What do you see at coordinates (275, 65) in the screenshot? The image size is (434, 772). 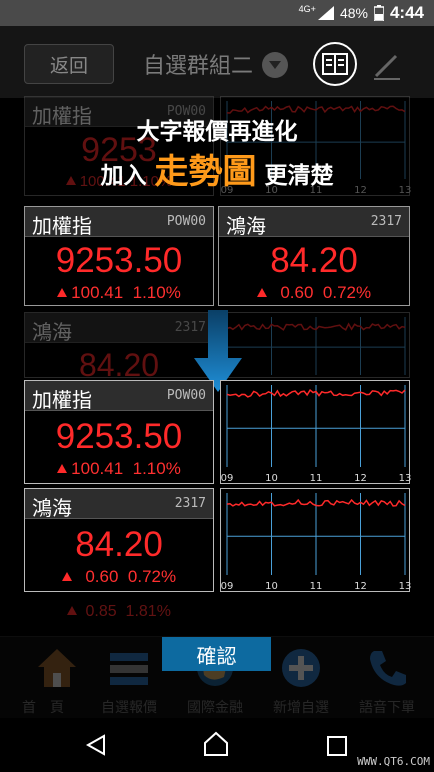 I see `chevron-down-icon` at bounding box center [275, 65].